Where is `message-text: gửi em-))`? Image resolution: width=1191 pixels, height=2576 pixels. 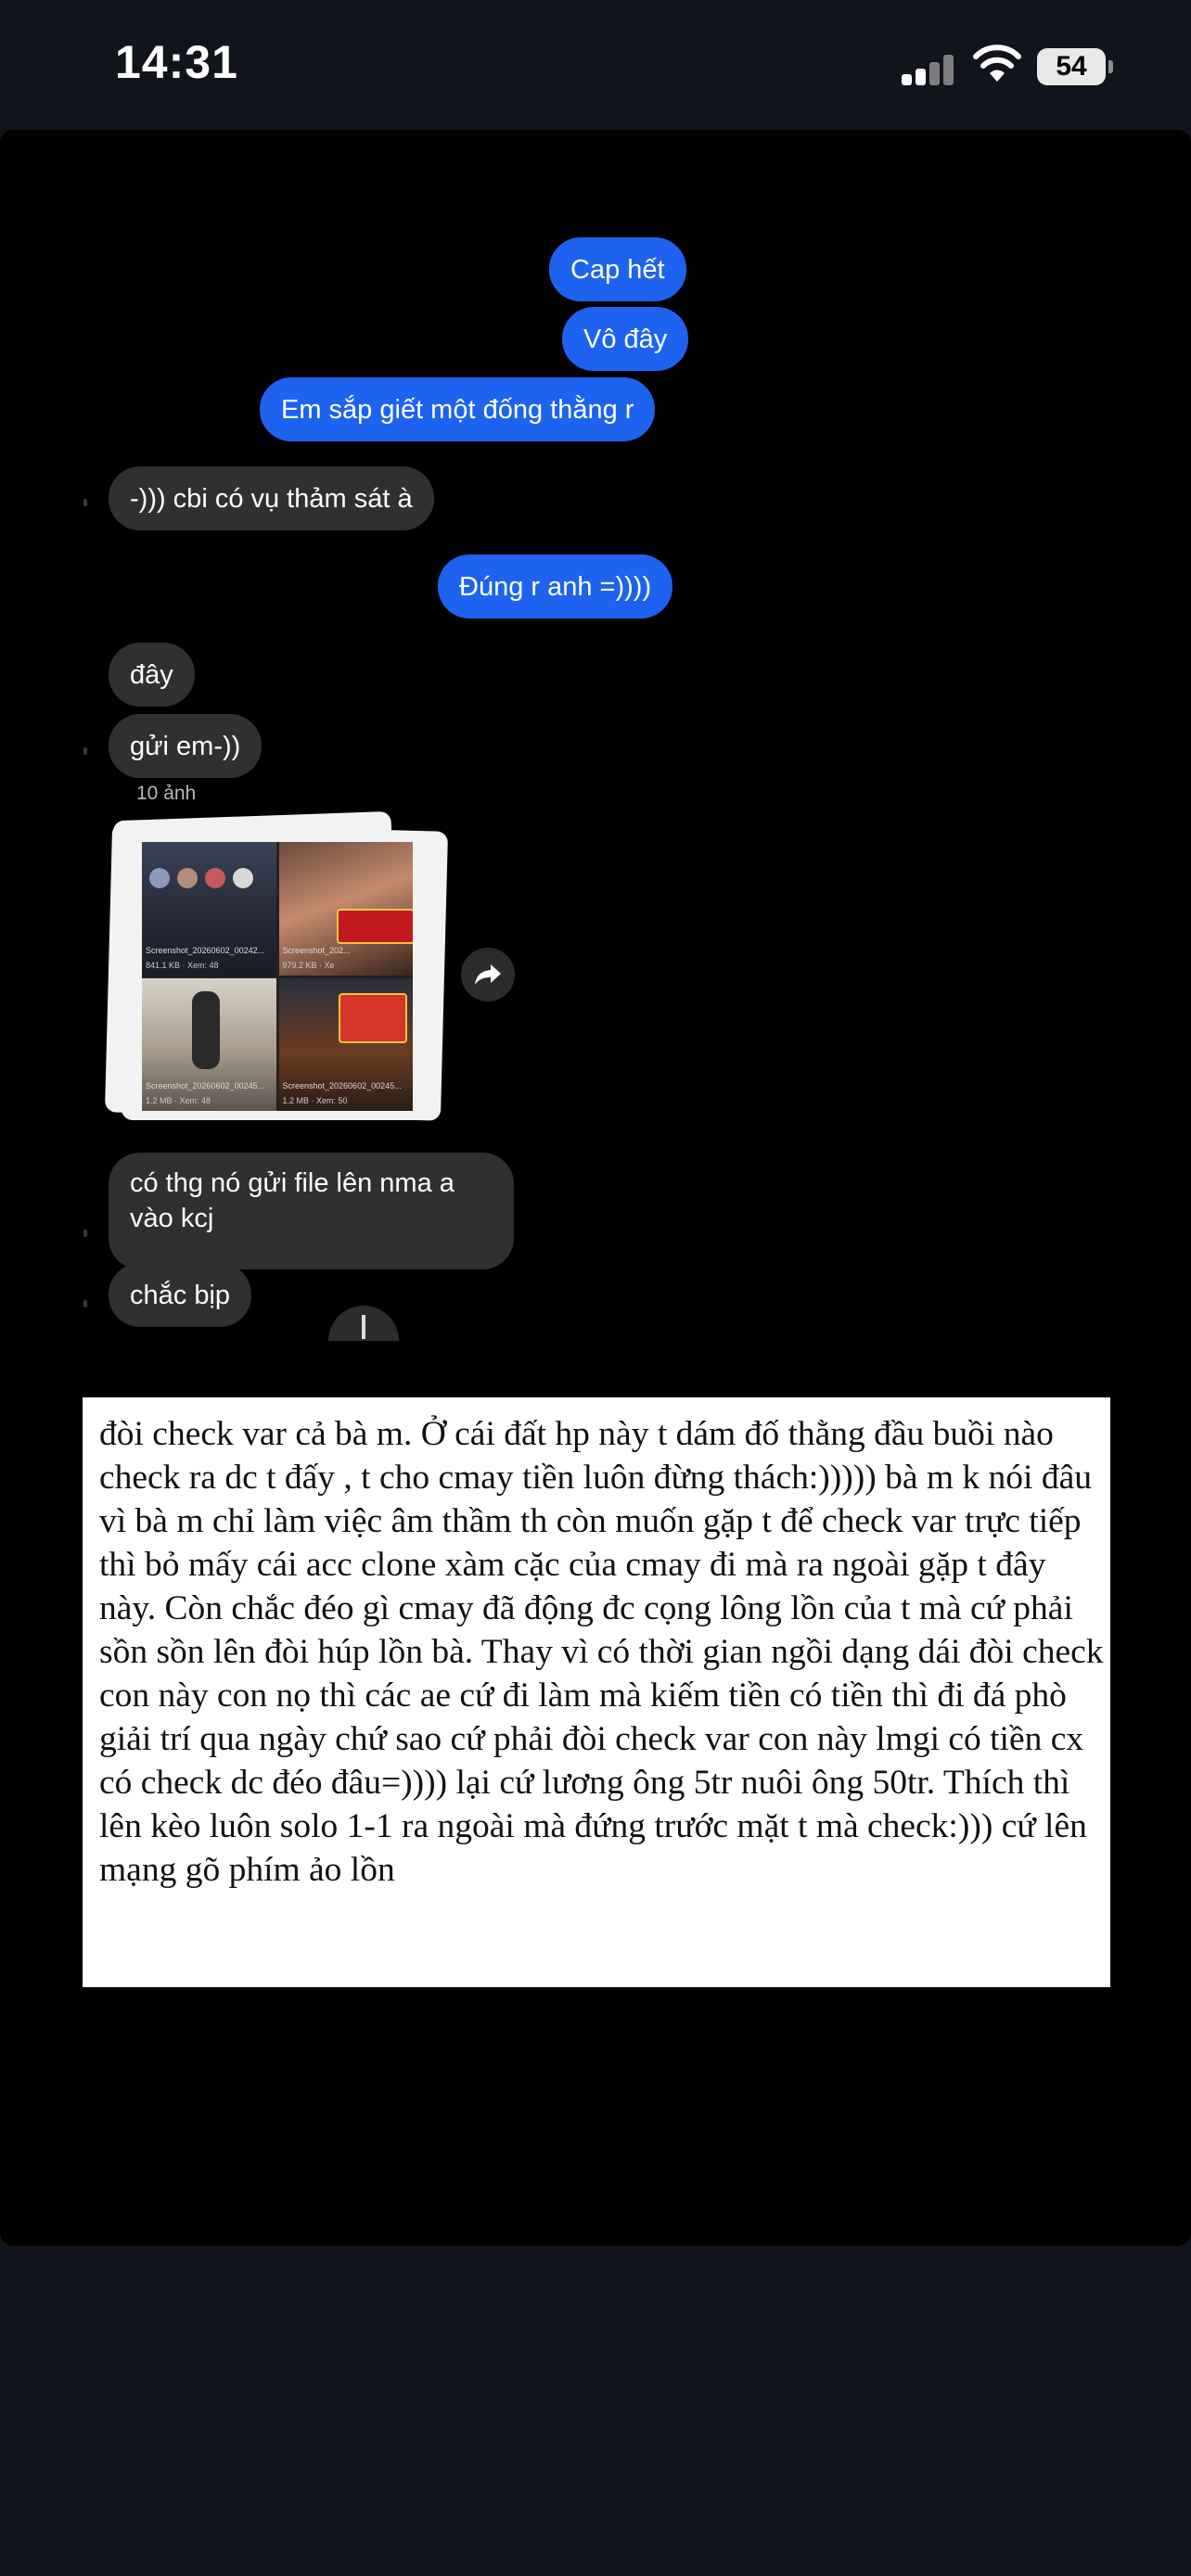
message-text: gửi em-)) is located at coordinates (185, 746).